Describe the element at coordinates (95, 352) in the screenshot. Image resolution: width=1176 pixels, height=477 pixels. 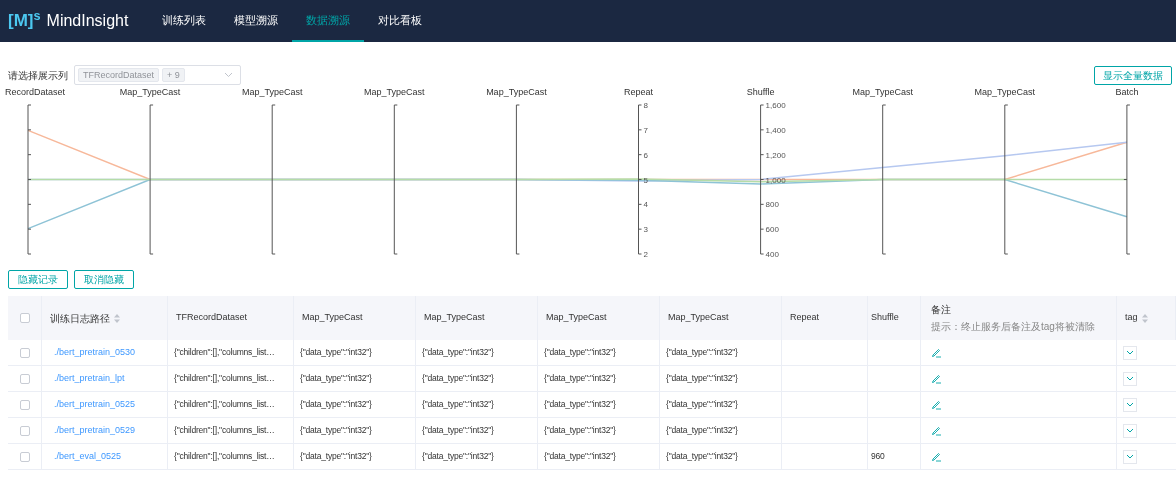
I see `log-path-link: ./bert_pretrain_0530` at that location.